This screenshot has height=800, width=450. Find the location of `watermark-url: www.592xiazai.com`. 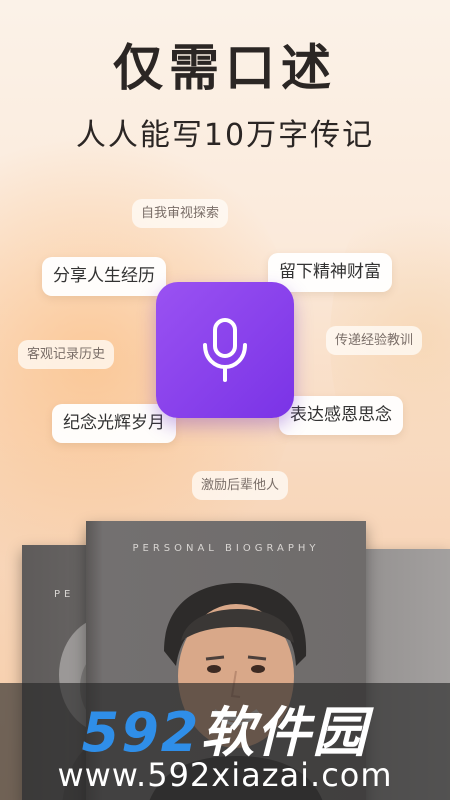

watermark-url: www.592xiazai.com is located at coordinates (225, 775).